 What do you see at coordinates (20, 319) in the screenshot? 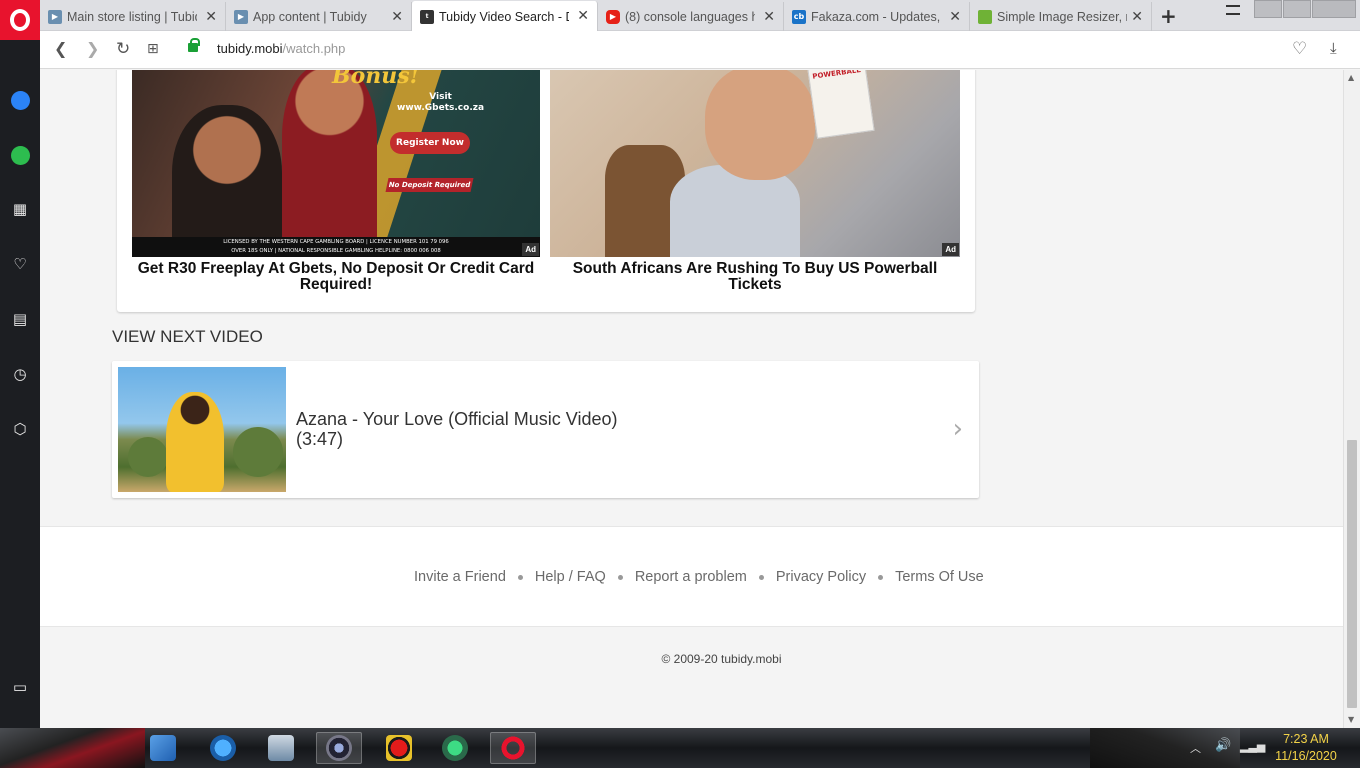
I see `news-icon: ▤` at bounding box center [20, 319].